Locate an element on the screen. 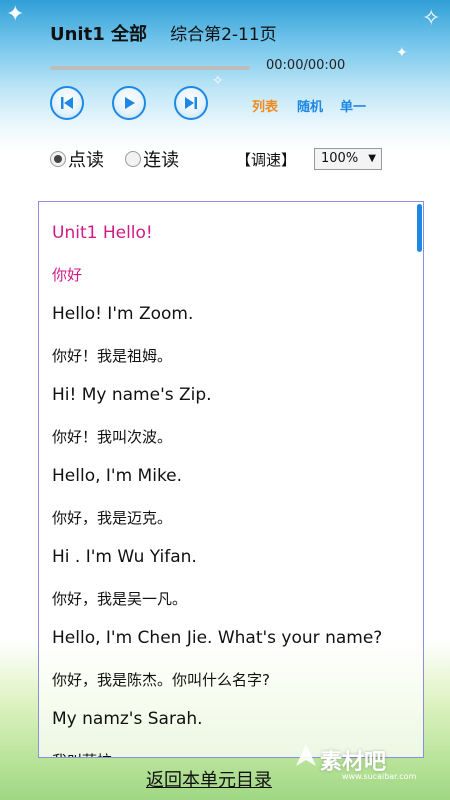 The height and width of the screenshot is (800, 450). previous-button is located at coordinates (67, 103).